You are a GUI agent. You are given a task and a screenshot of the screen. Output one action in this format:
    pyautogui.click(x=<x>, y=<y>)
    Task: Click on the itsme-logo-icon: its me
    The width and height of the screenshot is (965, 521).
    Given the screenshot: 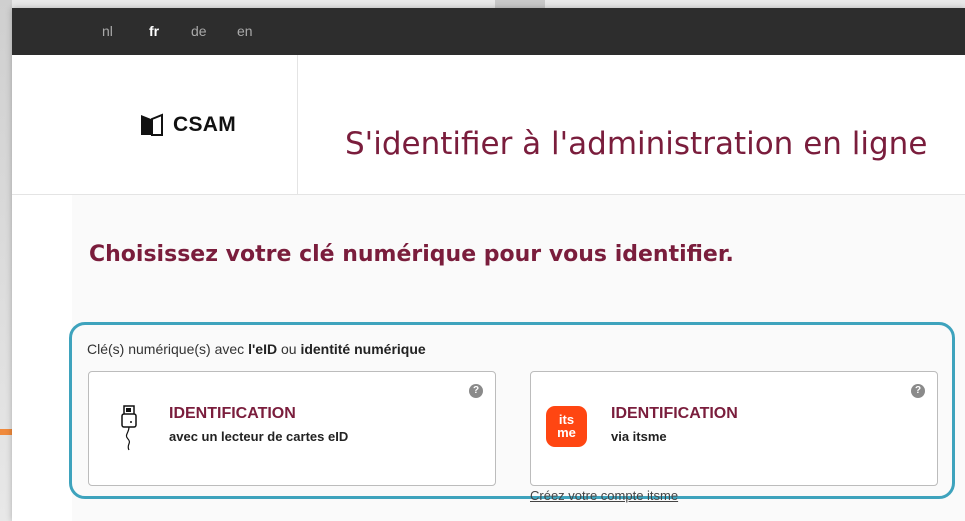 What is the action you would take?
    pyautogui.click(x=566, y=426)
    